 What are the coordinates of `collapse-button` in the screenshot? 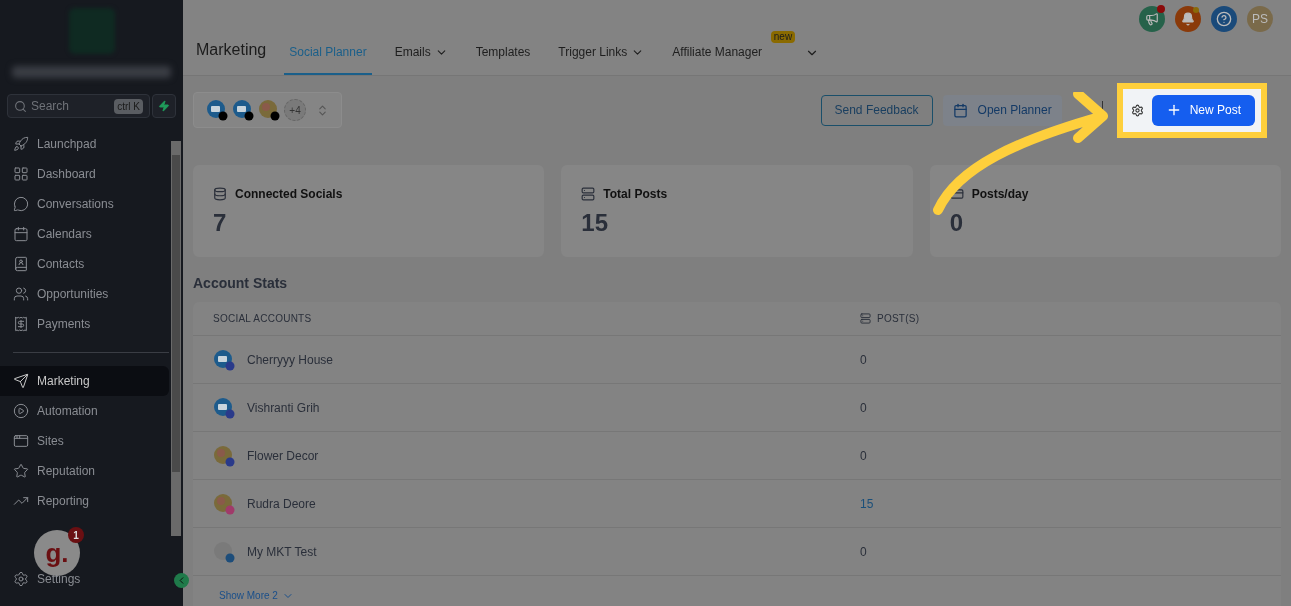 It's located at (181, 580).